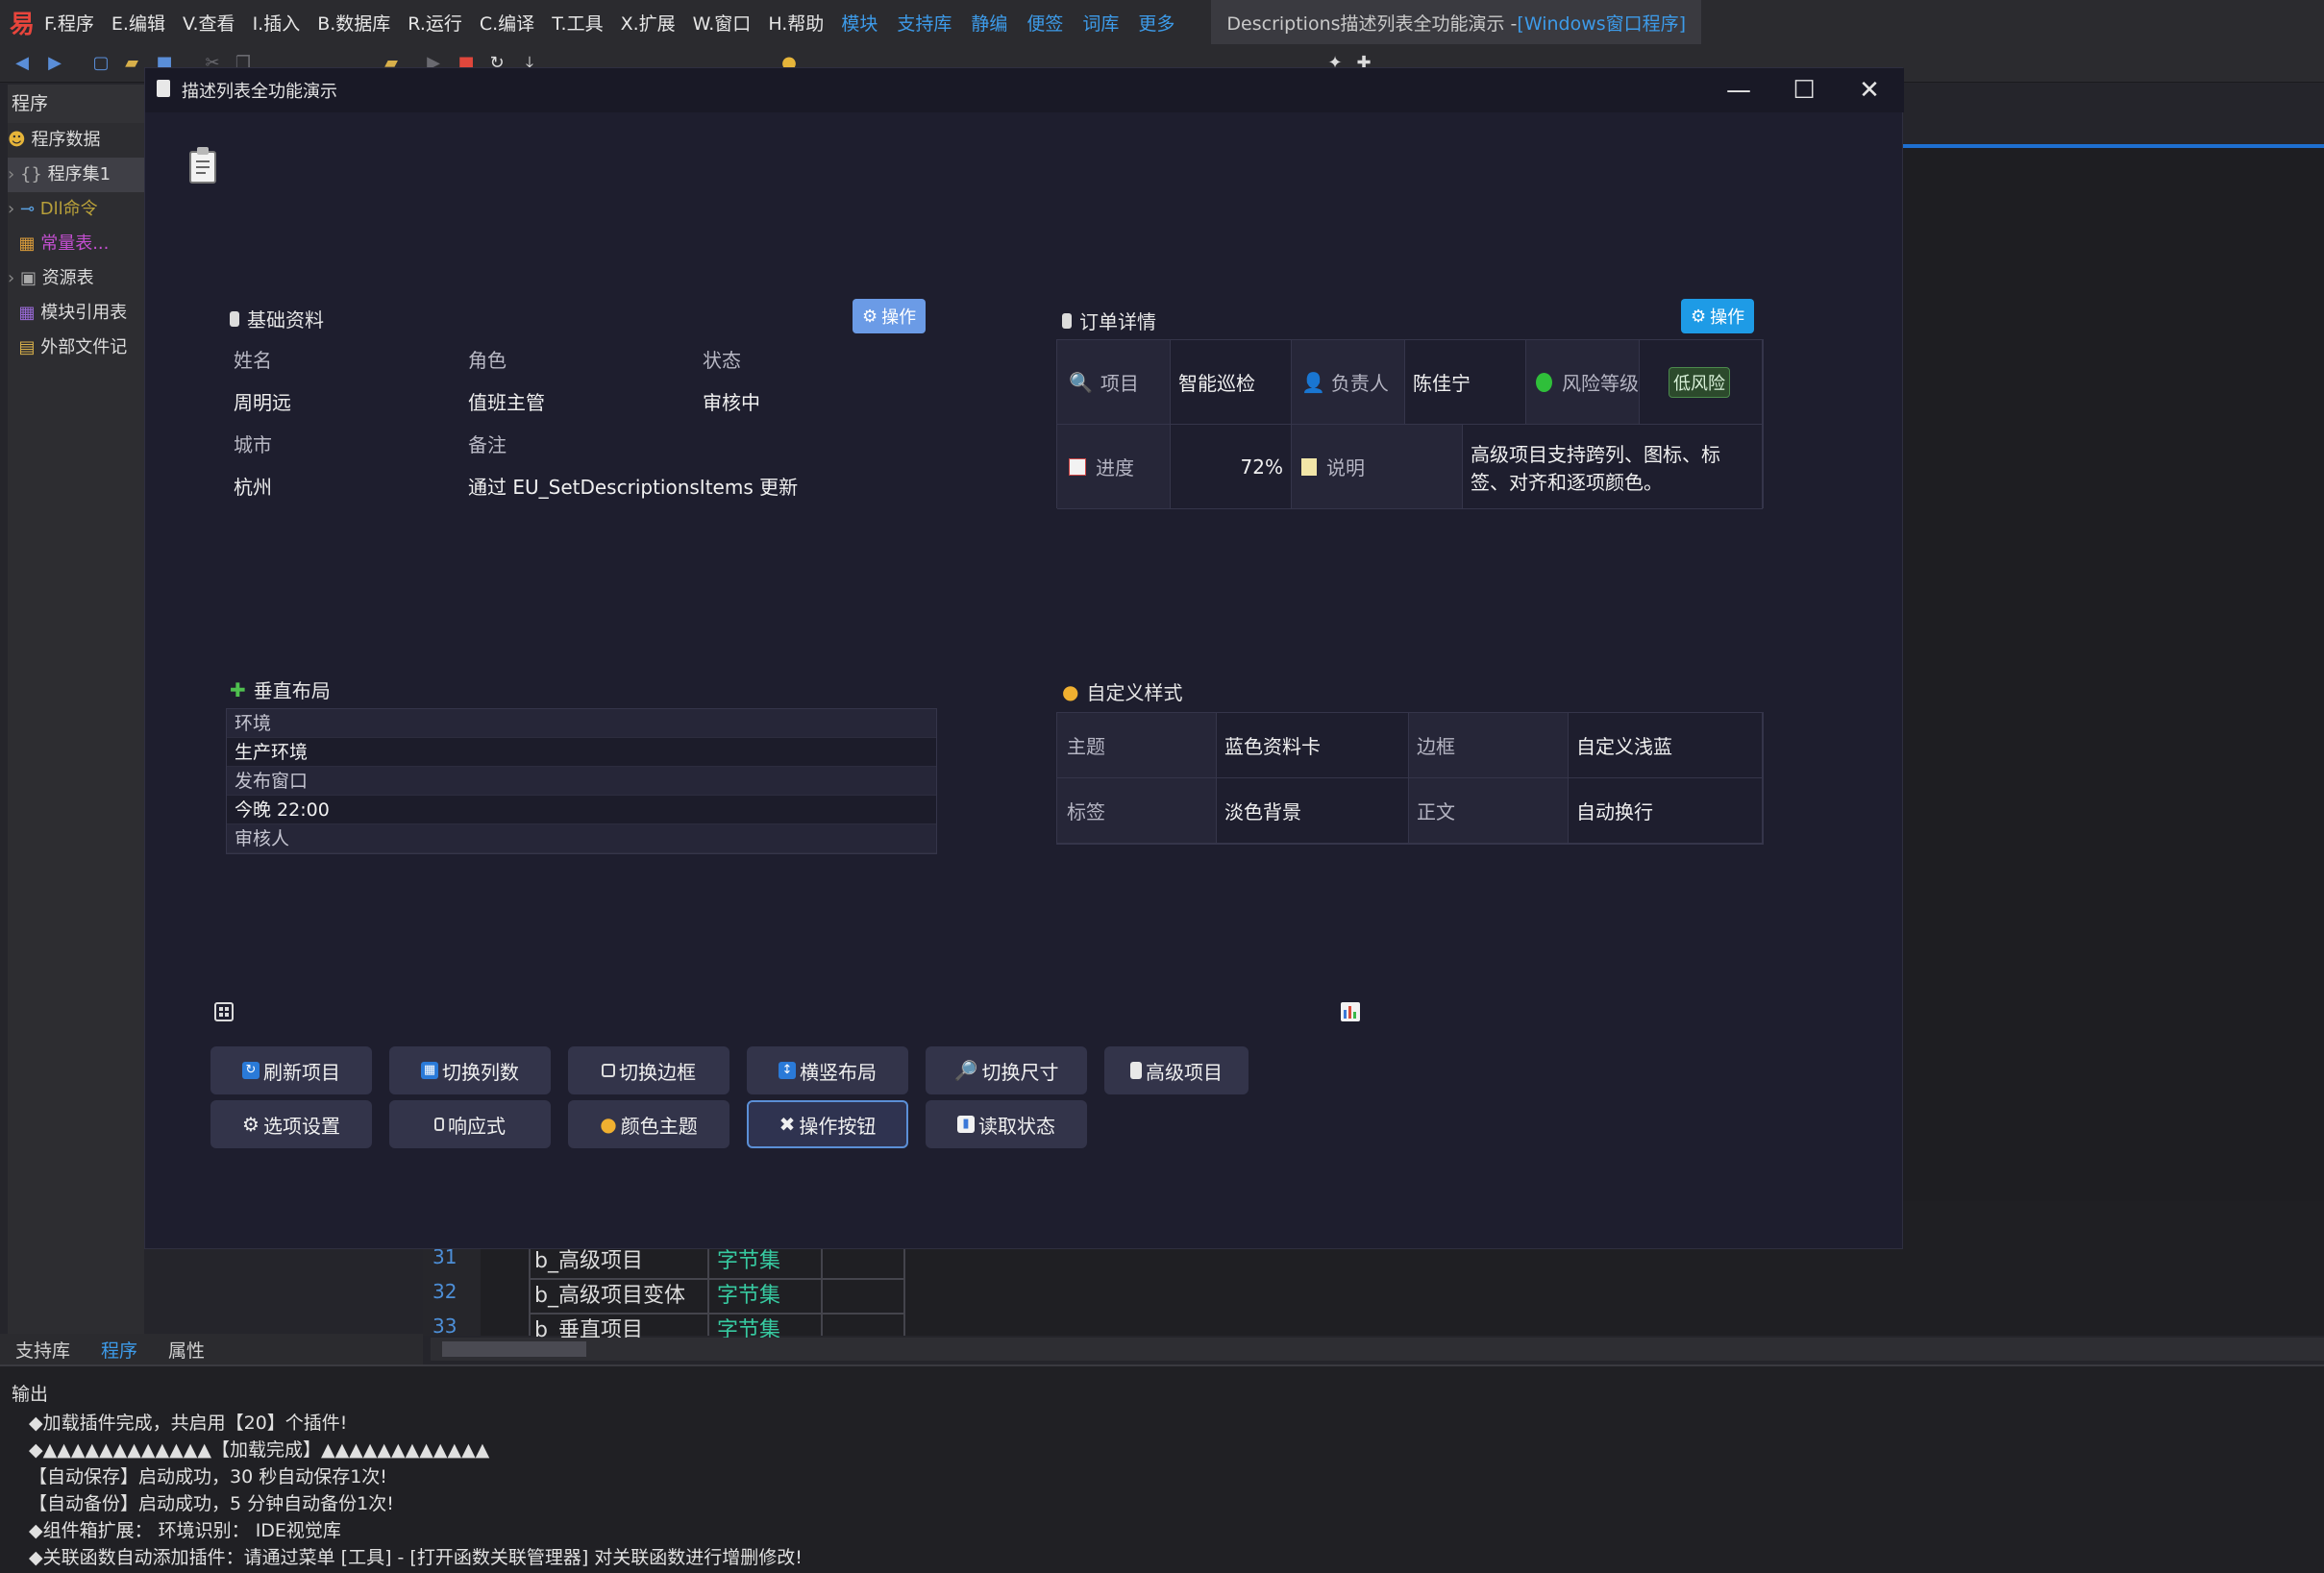  Describe the element at coordinates (280, 690) in the screenshot. I see `vertical-card-title: ✚ 垂直布局` at that location.